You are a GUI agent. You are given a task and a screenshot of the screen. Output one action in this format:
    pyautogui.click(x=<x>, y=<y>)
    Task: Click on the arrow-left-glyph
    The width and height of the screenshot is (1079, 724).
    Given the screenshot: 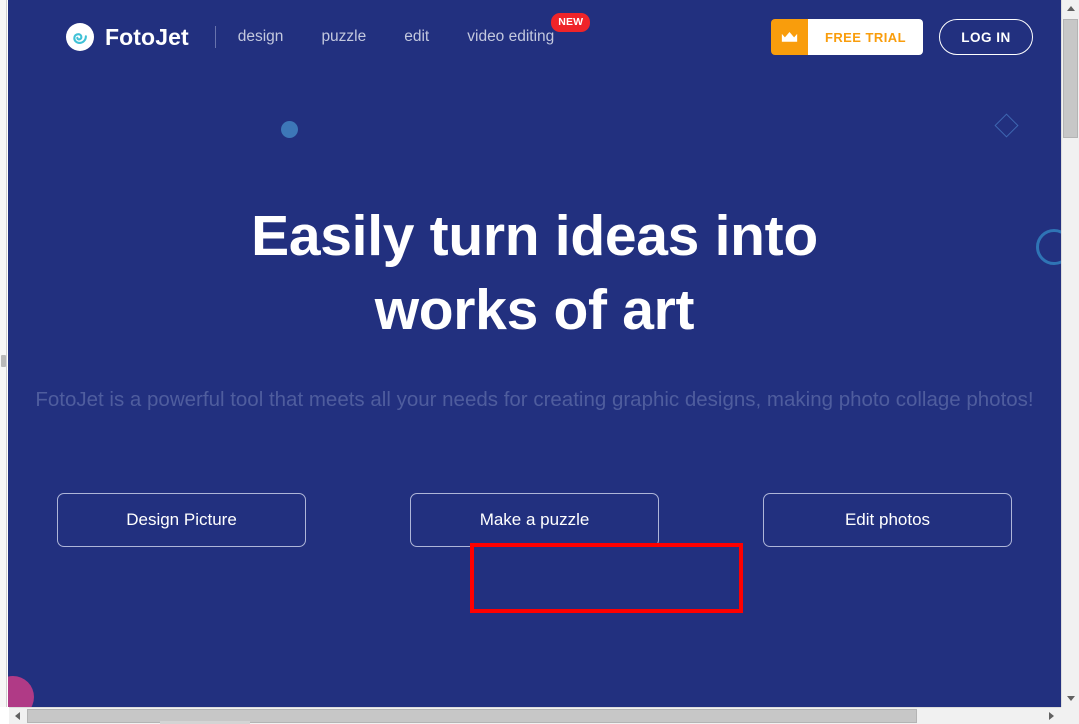 What is the action you would take?
    pyautogui.click(x=17, y=716)
    